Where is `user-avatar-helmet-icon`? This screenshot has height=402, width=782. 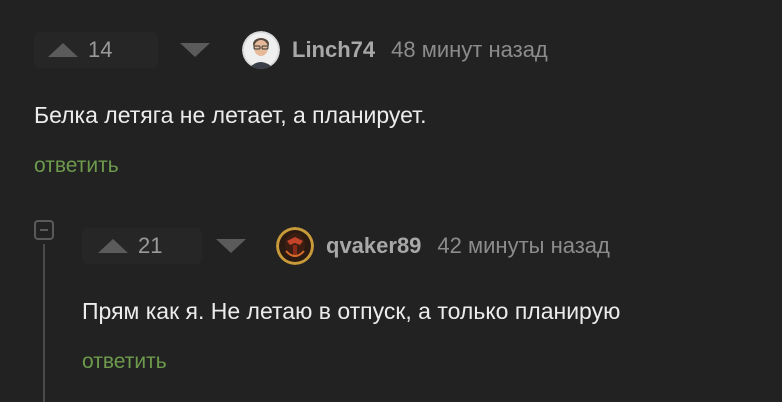 user-avatar-helmet-icon is located at coordinates (295, 246).